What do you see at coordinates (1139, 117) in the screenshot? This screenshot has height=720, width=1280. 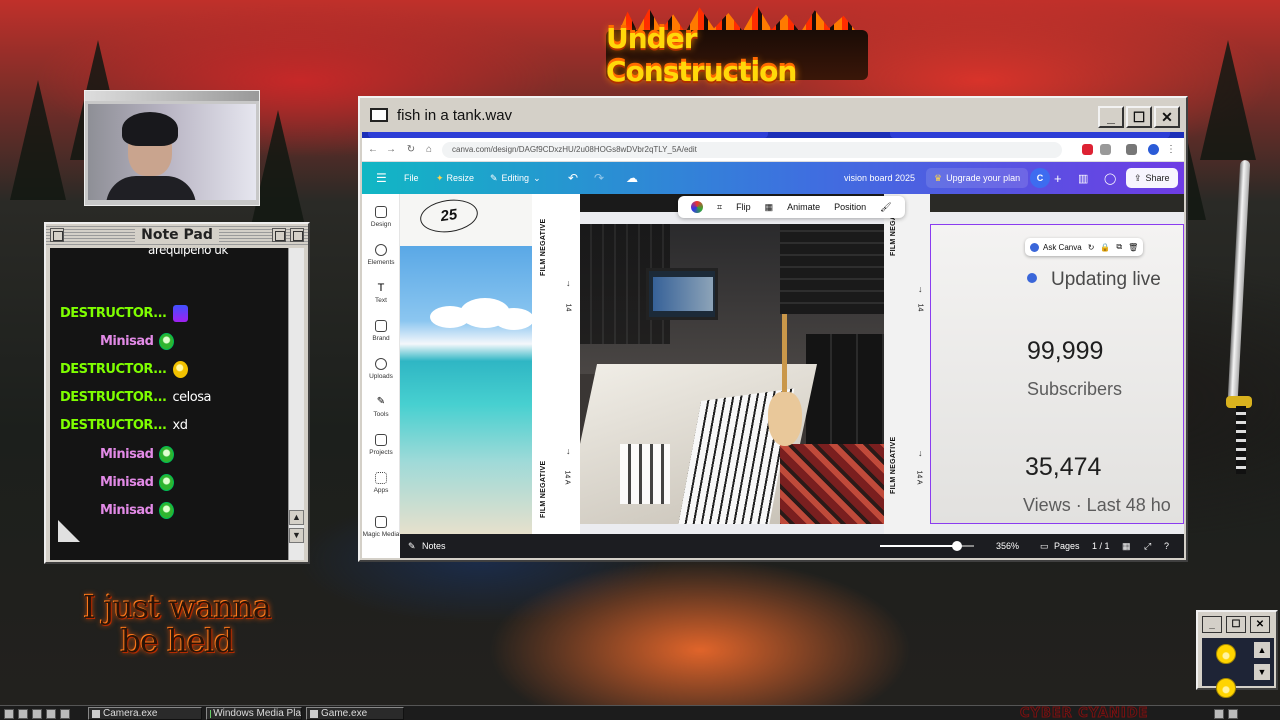 I see `maximize-button: ☐` at bounding box center [1139, 117].